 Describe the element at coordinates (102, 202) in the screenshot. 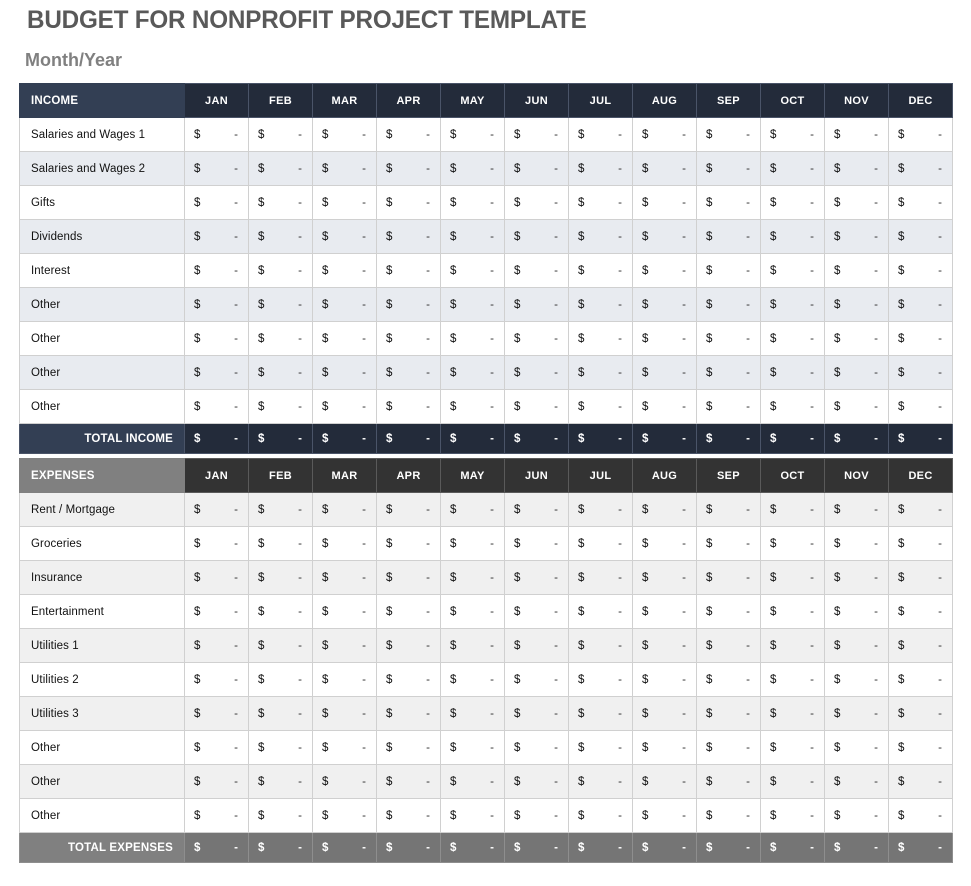

I see `income-row-label: Gifts` at that location.